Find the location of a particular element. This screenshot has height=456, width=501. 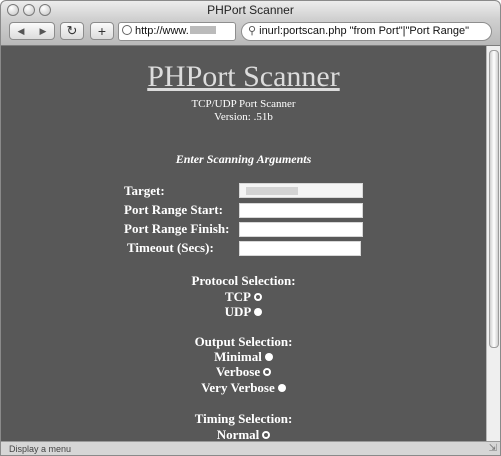

magnifier-icon: ⚲ is located at coordinates (252, 31).